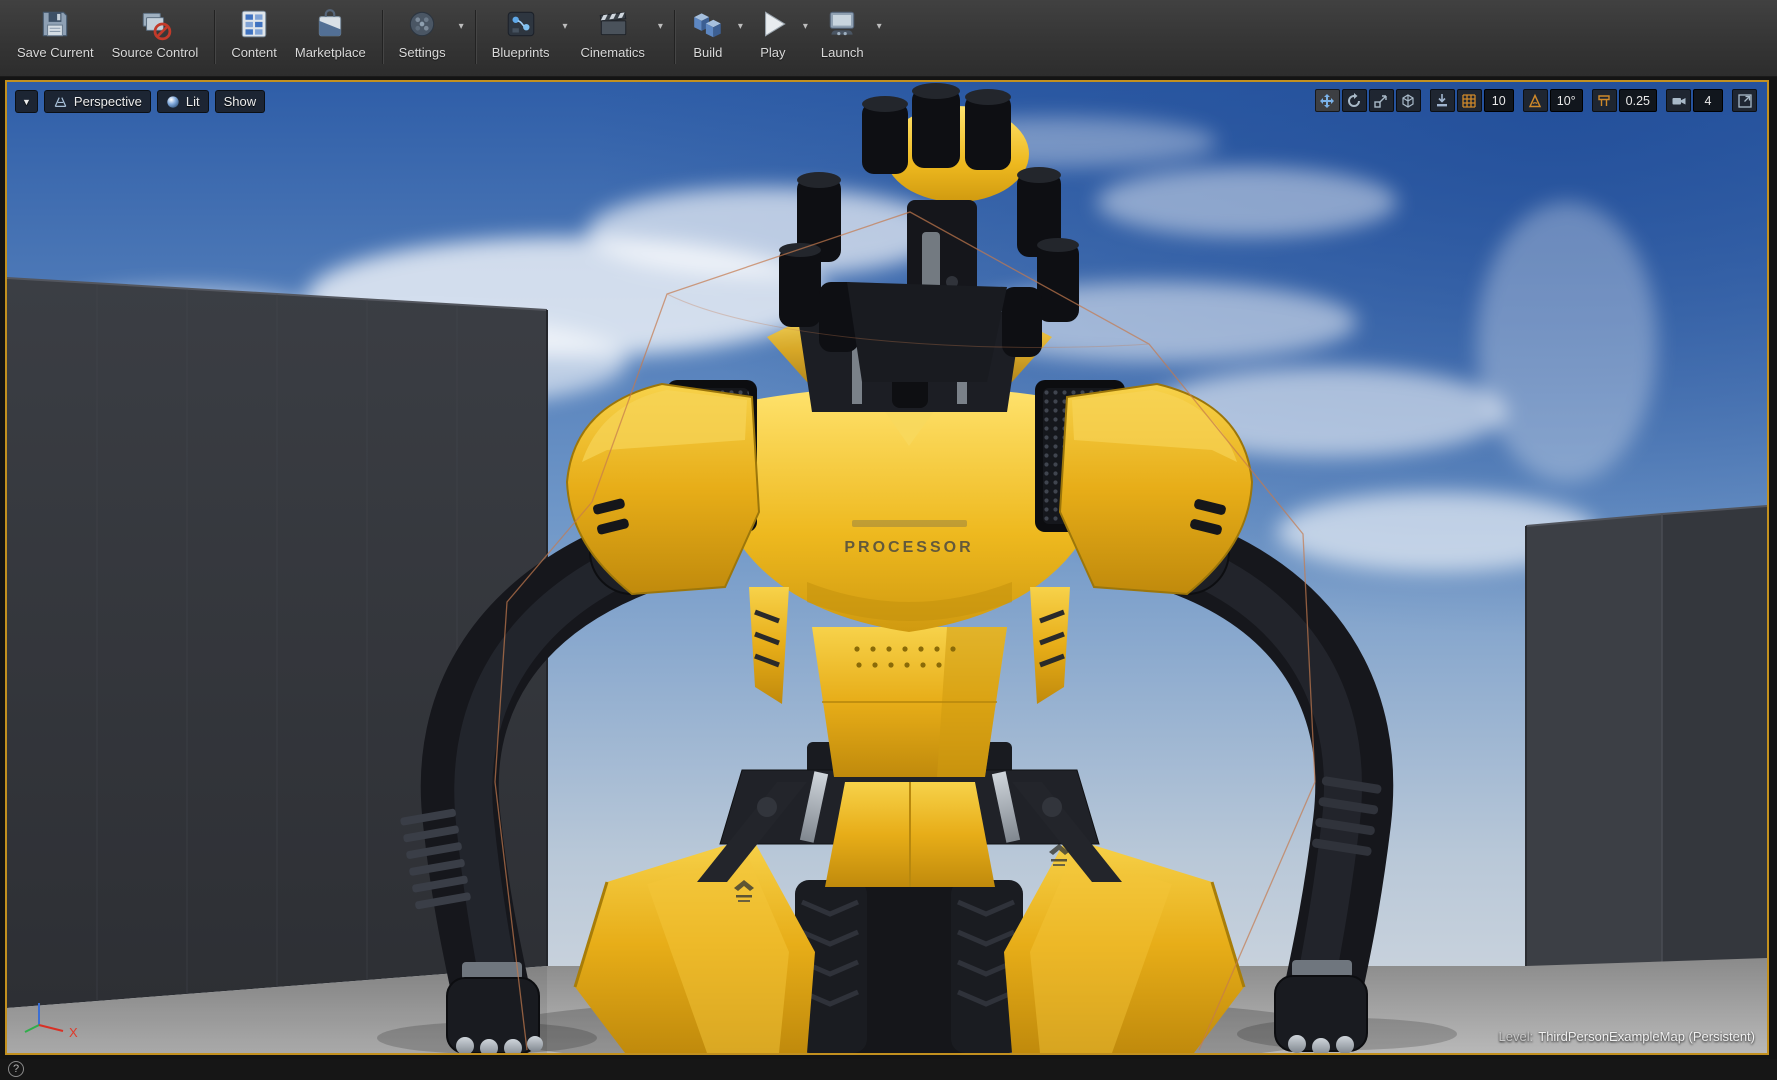 The height and width of the screenshot is (1080, 1777). I want to click on settings-dropdown-caret-icon: ▾, so click(461, 26).